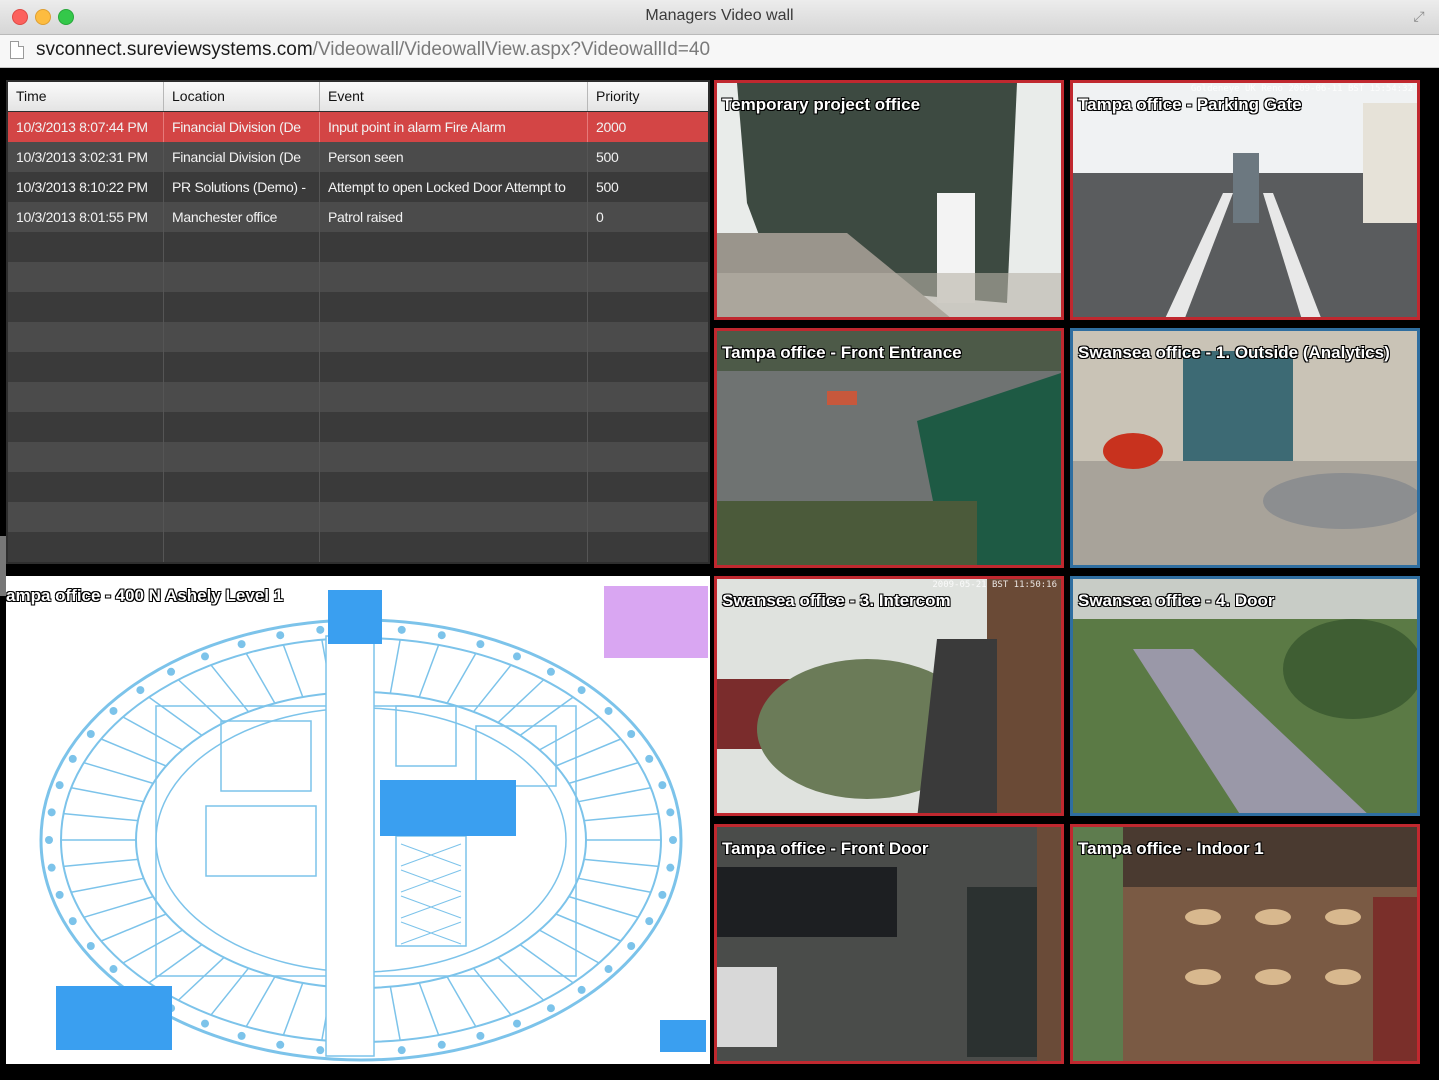 The image size is (1439, 1080). What do you see at coordinates (648, 96) in the screenshot?
I see `column-header-priority: Priority` at bounding box center [648, 96].